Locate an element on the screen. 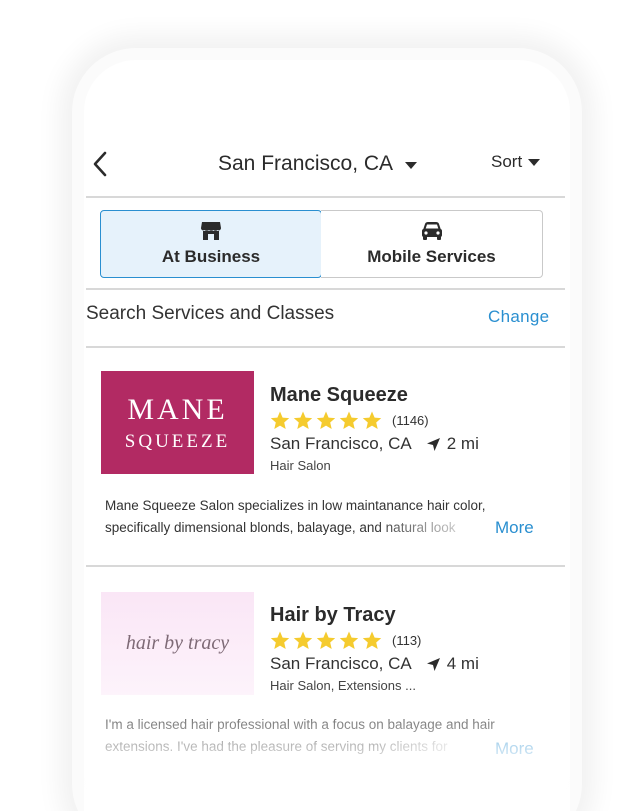 The height and width of the screenshot is (811, 640). business-logo: hair by tracy is located at coordinates (177, 643).